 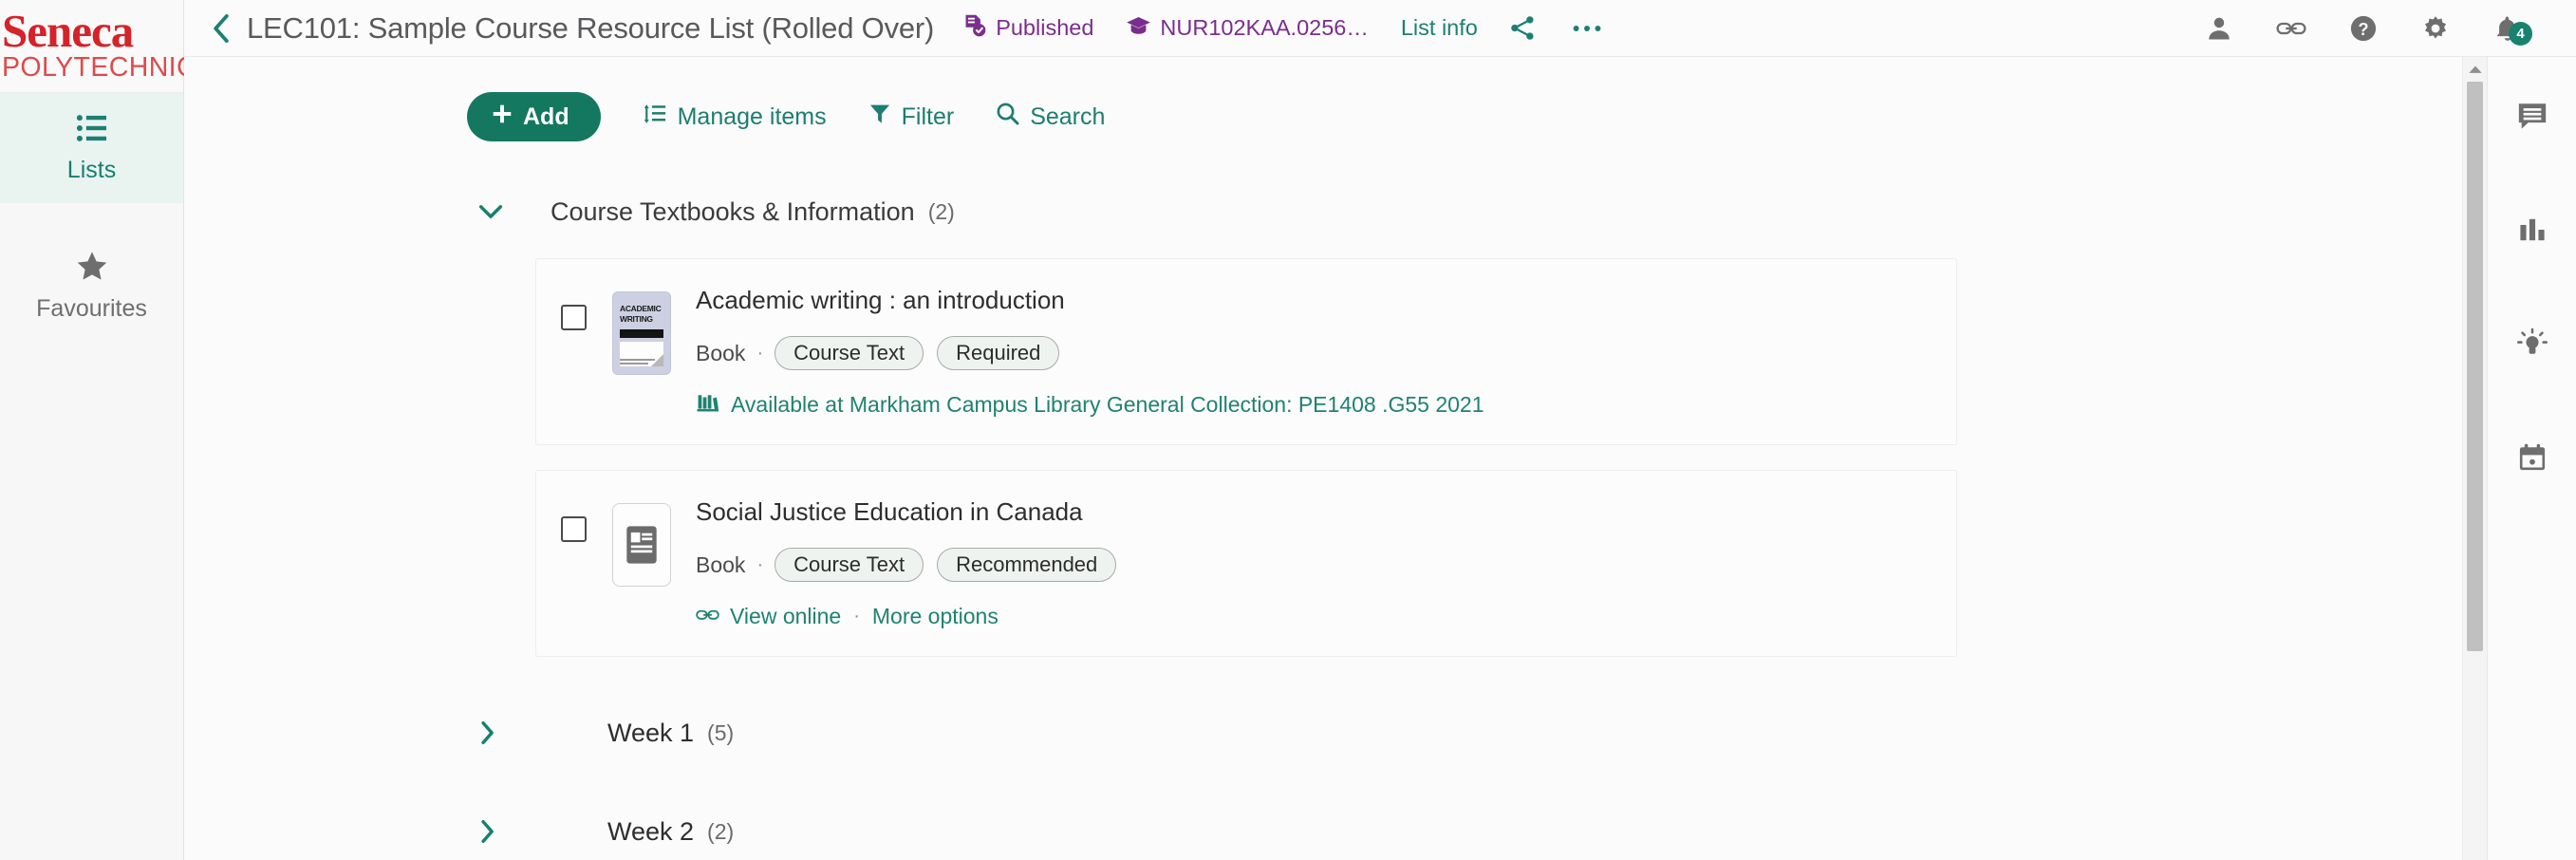 What do you see at coordinates (2520, 33) in the screenshot?
I see `notification-count-badge: 4` at bounding box center [2520, 33].